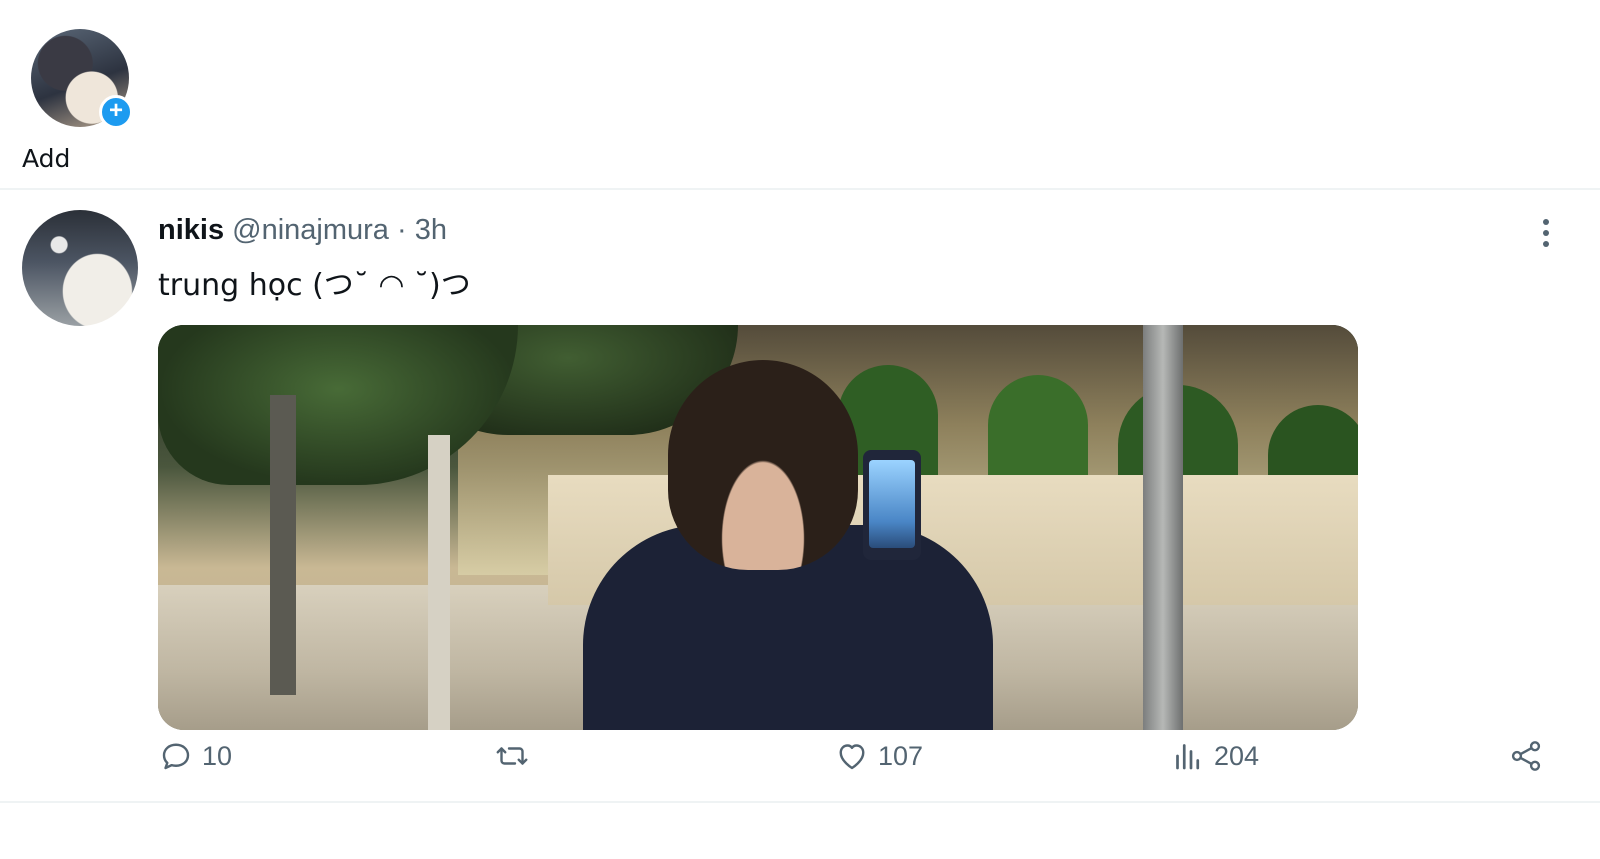 This screenshot has height=859, width=1600. What do you see at coordinates (217, 755) in the screenshot?
I see `reply-count: 10` at bounding box center [217, 755].